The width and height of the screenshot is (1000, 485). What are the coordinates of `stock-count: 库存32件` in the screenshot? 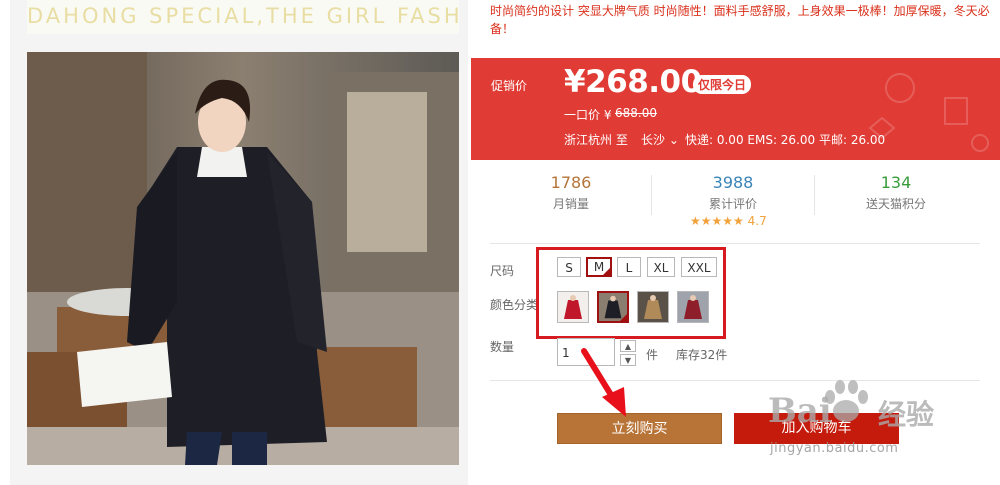 It's located at (702, 355).